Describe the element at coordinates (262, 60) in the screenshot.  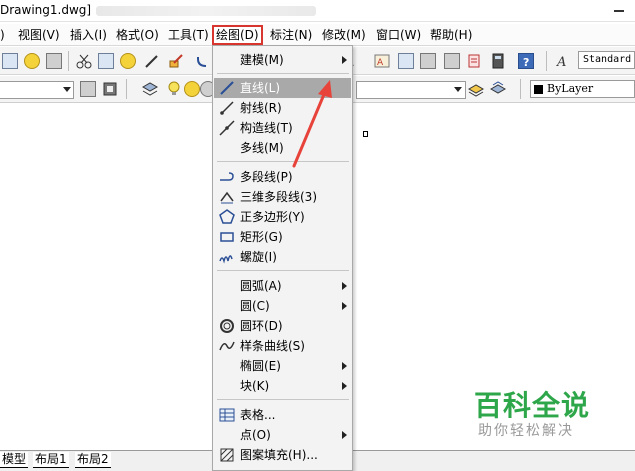
I see `menu-item-label: 建模(M)` at that location.